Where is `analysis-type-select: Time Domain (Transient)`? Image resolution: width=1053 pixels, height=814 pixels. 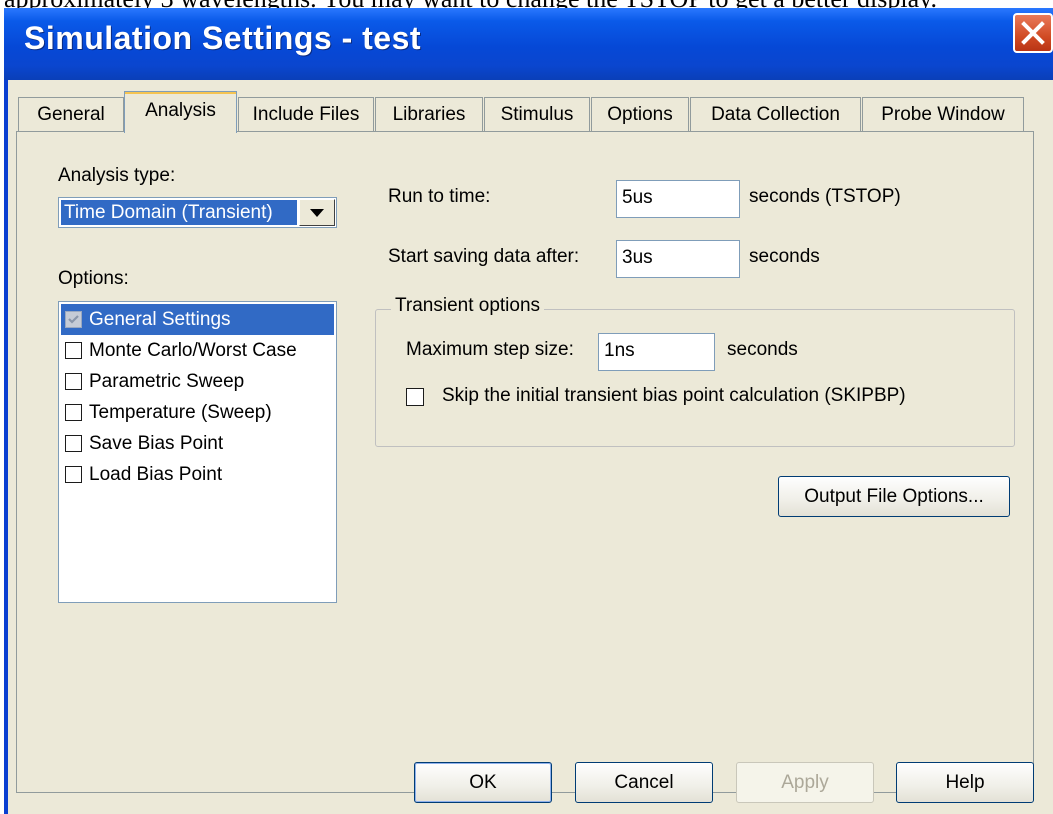
analysis-type-select: Time Domain (Transient) is located at coordinates (197, 212).